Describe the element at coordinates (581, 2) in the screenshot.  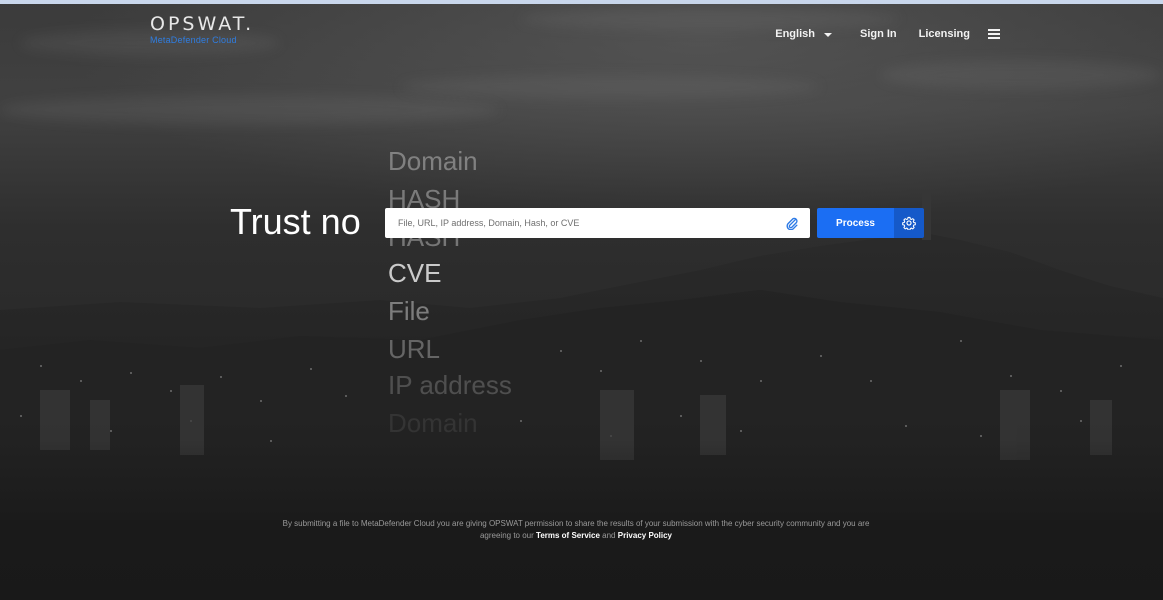
I see `browser-top-edge` at that location.